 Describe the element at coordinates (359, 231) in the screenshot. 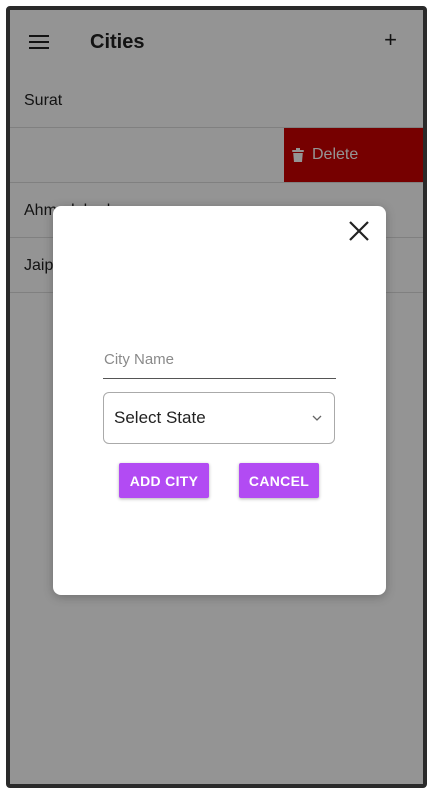

I see `close-icon` at that location.